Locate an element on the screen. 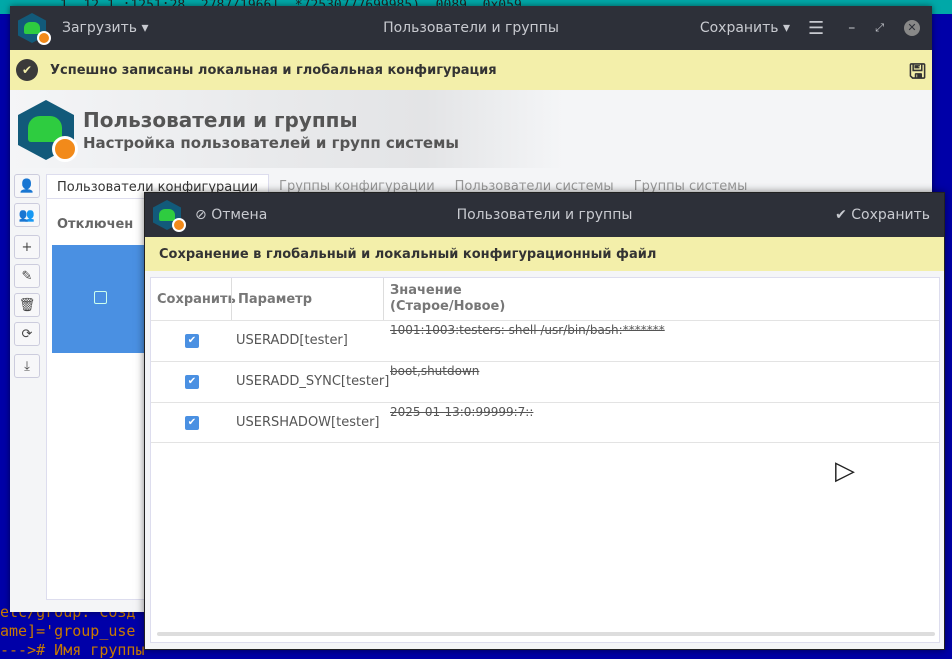 The image size is (952, 659). checkmark-icon: ✔ is located at coordinates (841, 215).